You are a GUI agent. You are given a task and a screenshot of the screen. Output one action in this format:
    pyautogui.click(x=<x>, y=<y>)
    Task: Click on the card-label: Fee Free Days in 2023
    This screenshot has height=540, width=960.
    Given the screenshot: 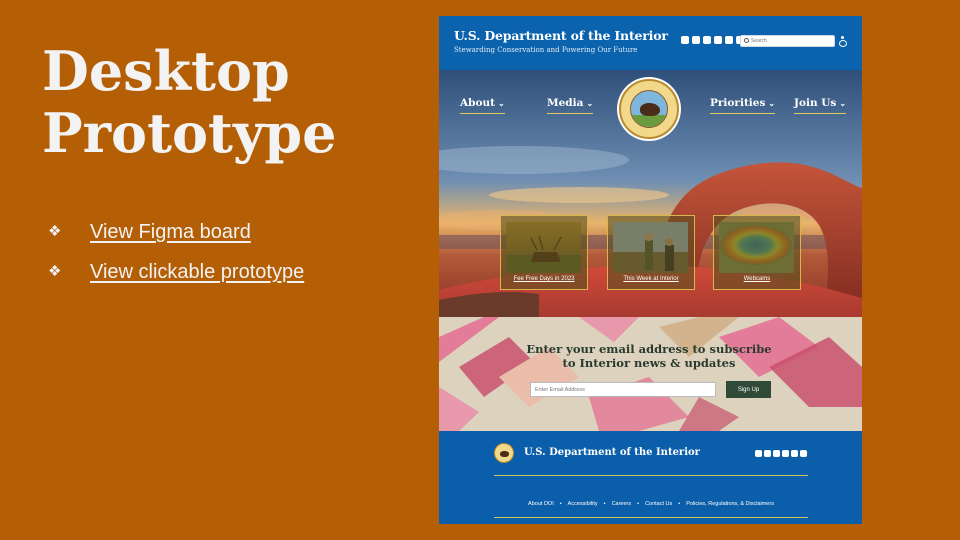 What is the action you would take?
    pyautogui.click(x=544, y=279)
    